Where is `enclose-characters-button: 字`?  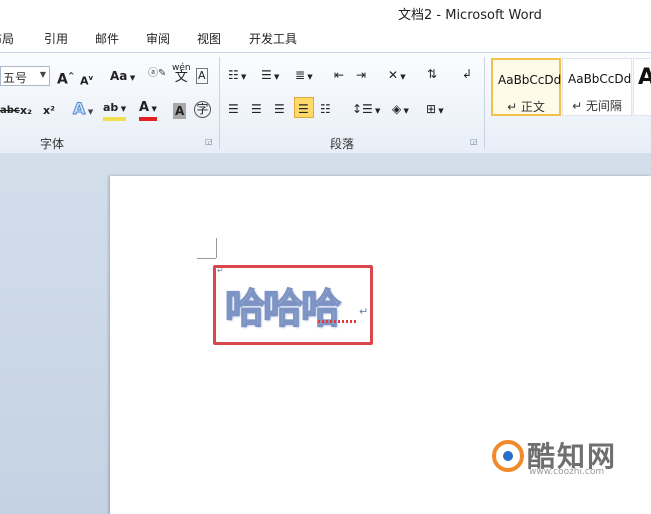 enclose-characters-button: 字 is located at coordinates (202, 109).